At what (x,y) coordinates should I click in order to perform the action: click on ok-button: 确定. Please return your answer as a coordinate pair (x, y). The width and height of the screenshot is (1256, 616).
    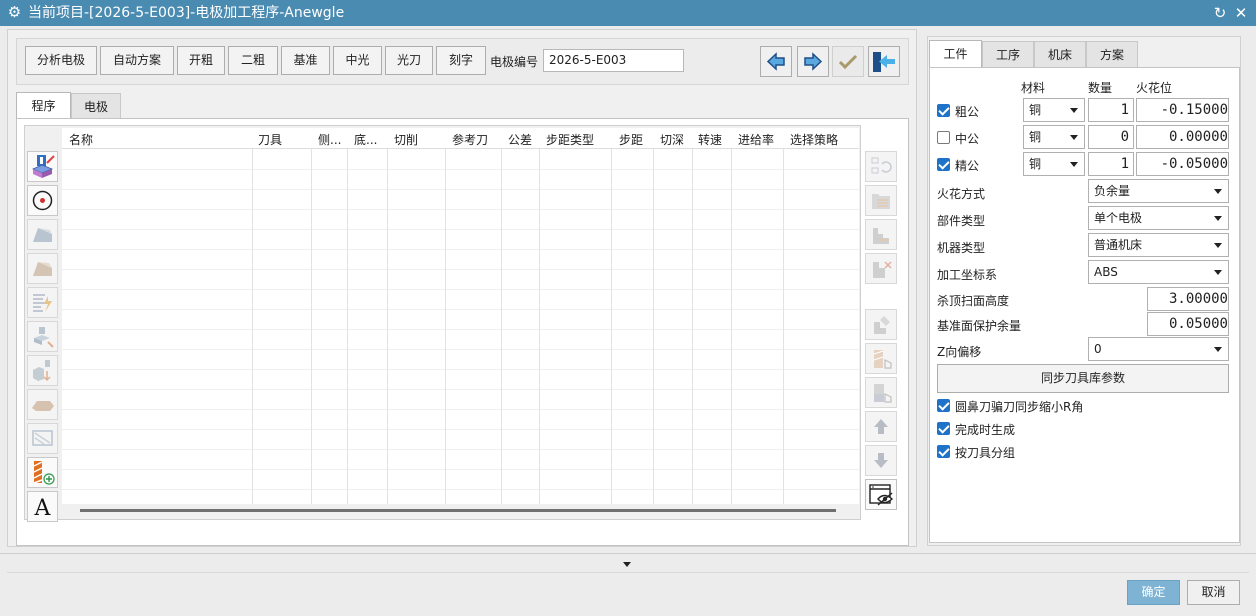
    Looking at the image, I should click on (1153, 592).